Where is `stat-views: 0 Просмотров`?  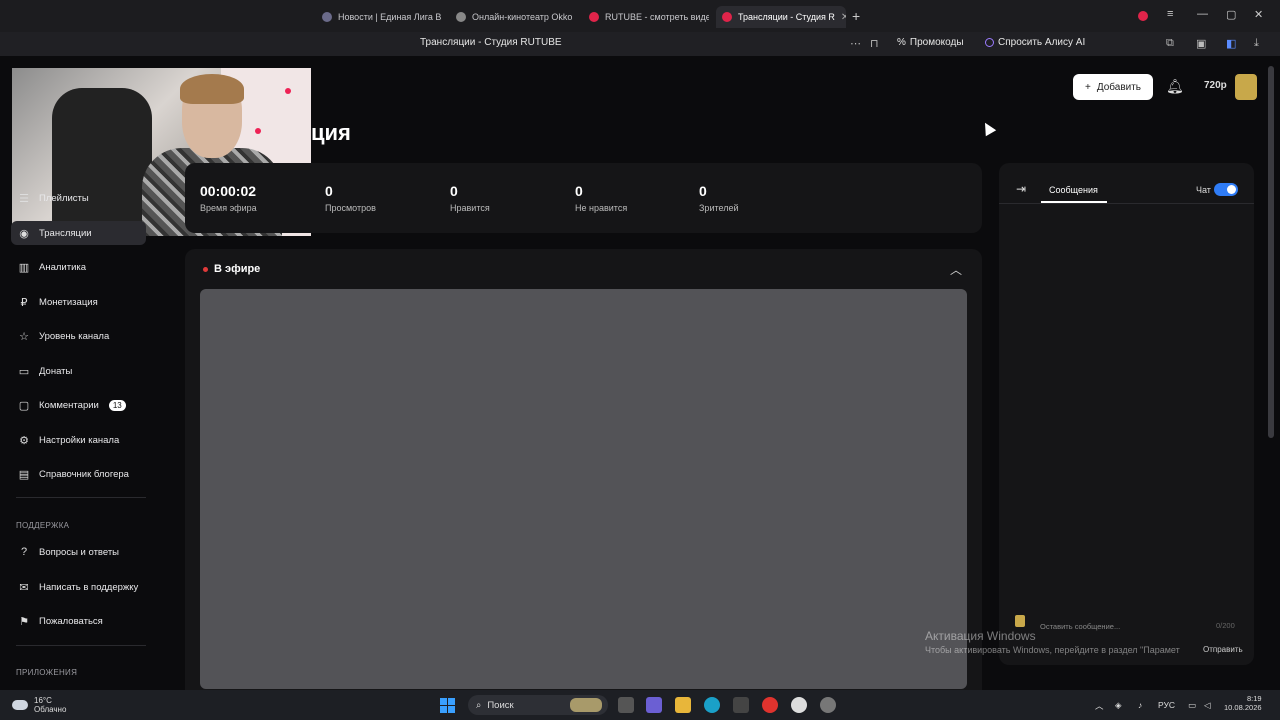 stat-views: 0 Просмотров is located at coordinates (350, 198).